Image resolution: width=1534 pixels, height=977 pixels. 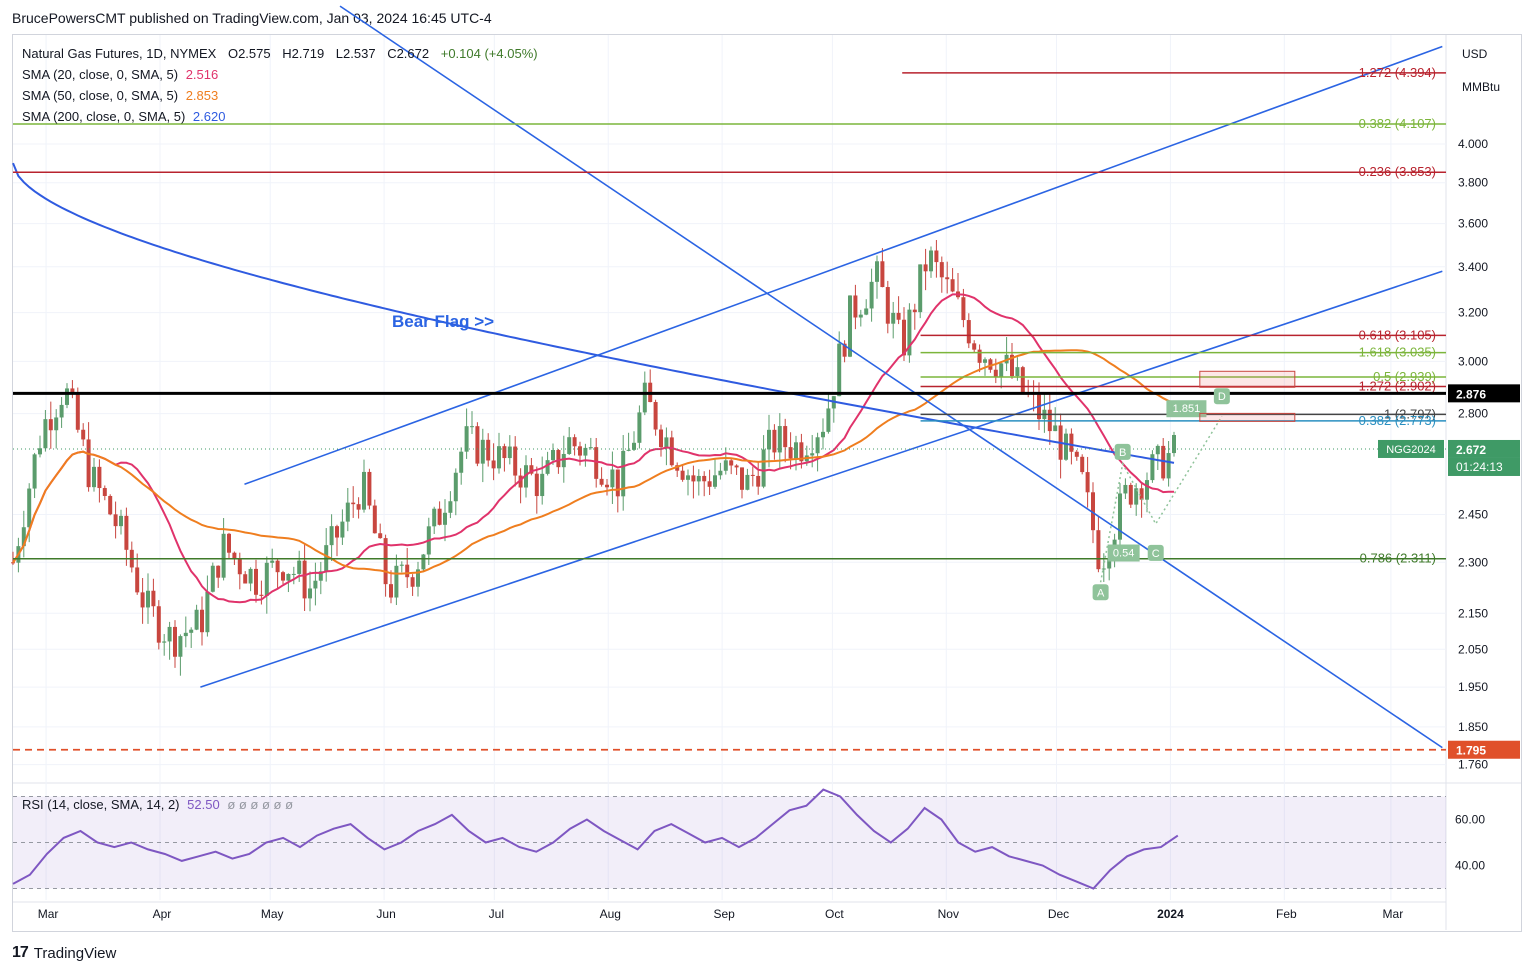 I want to click on legend-sma200-value: 2.620, so click(x=209, y=116).